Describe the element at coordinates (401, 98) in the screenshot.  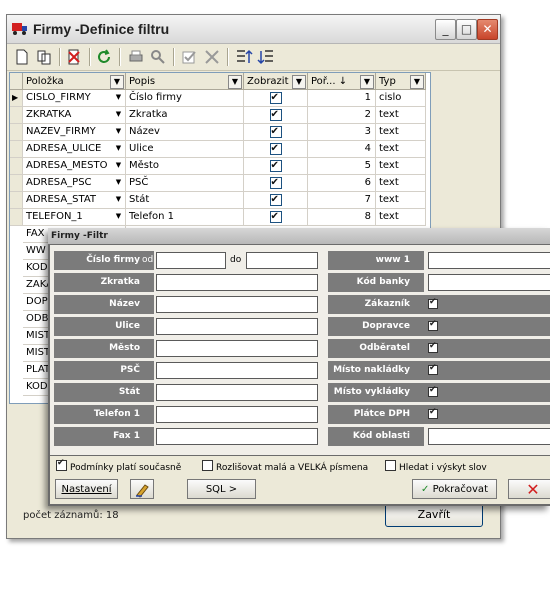
I see `type-cell: cislo` at that location.